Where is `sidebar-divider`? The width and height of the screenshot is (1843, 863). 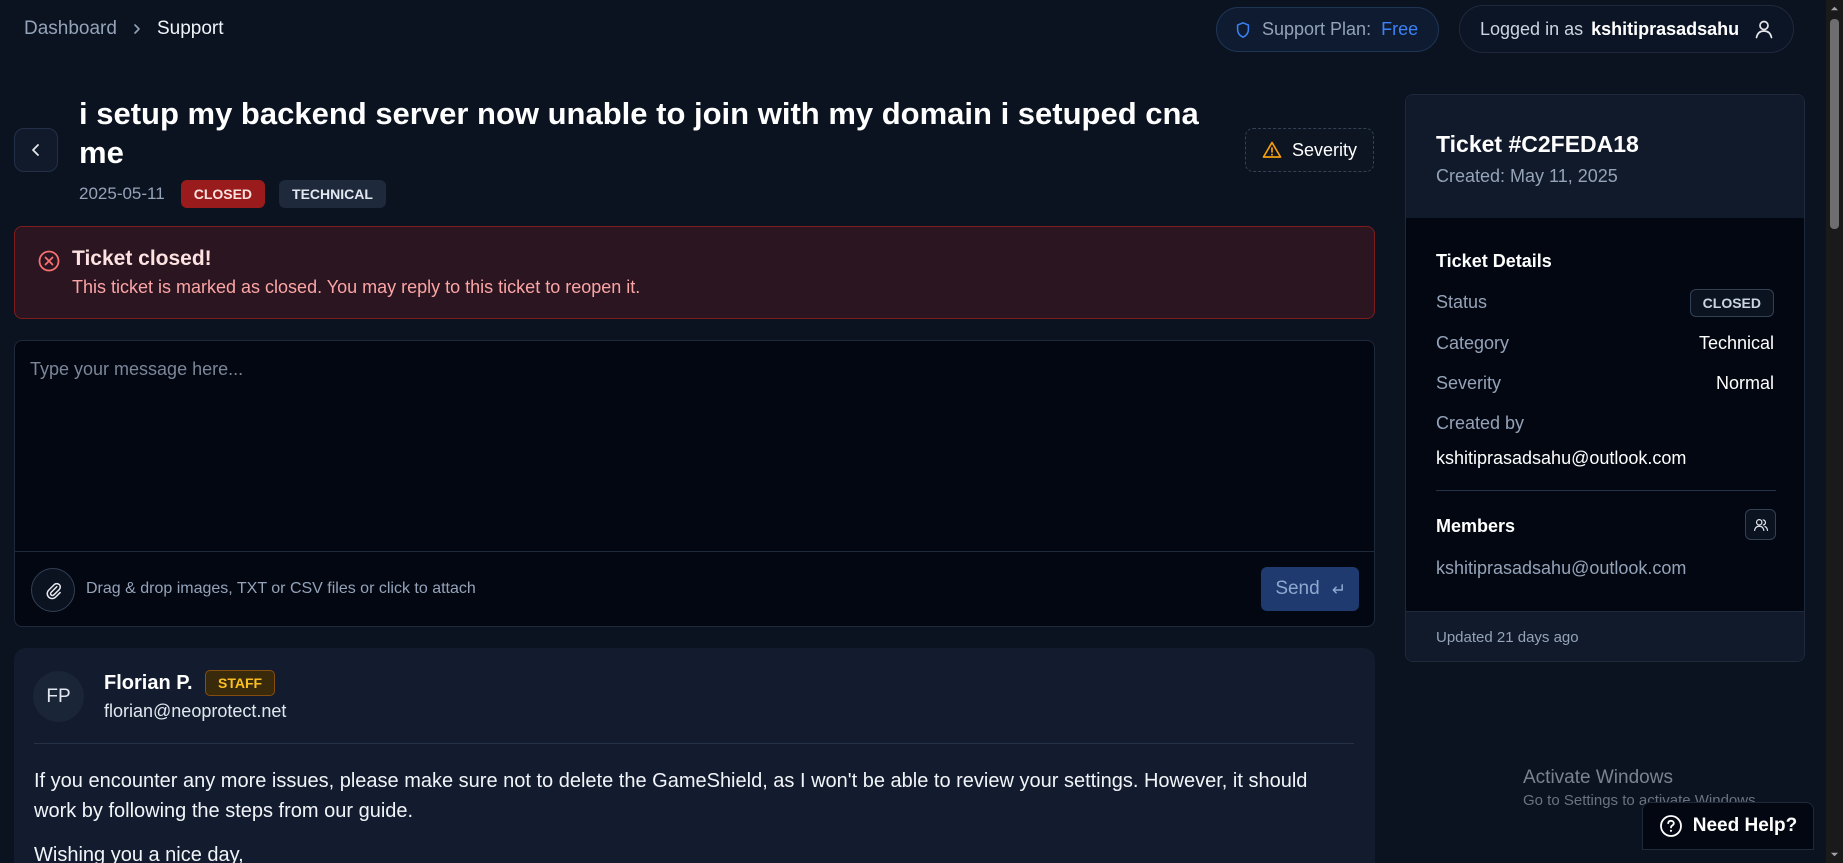 sidebar-divider is located at coordinates (1606, 490).